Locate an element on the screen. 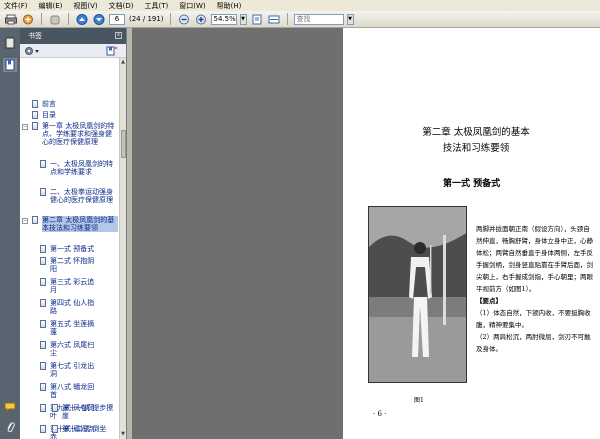 This screenshot has height=439, width=600. bookmarks-icon is located at coordinates (10, 65).